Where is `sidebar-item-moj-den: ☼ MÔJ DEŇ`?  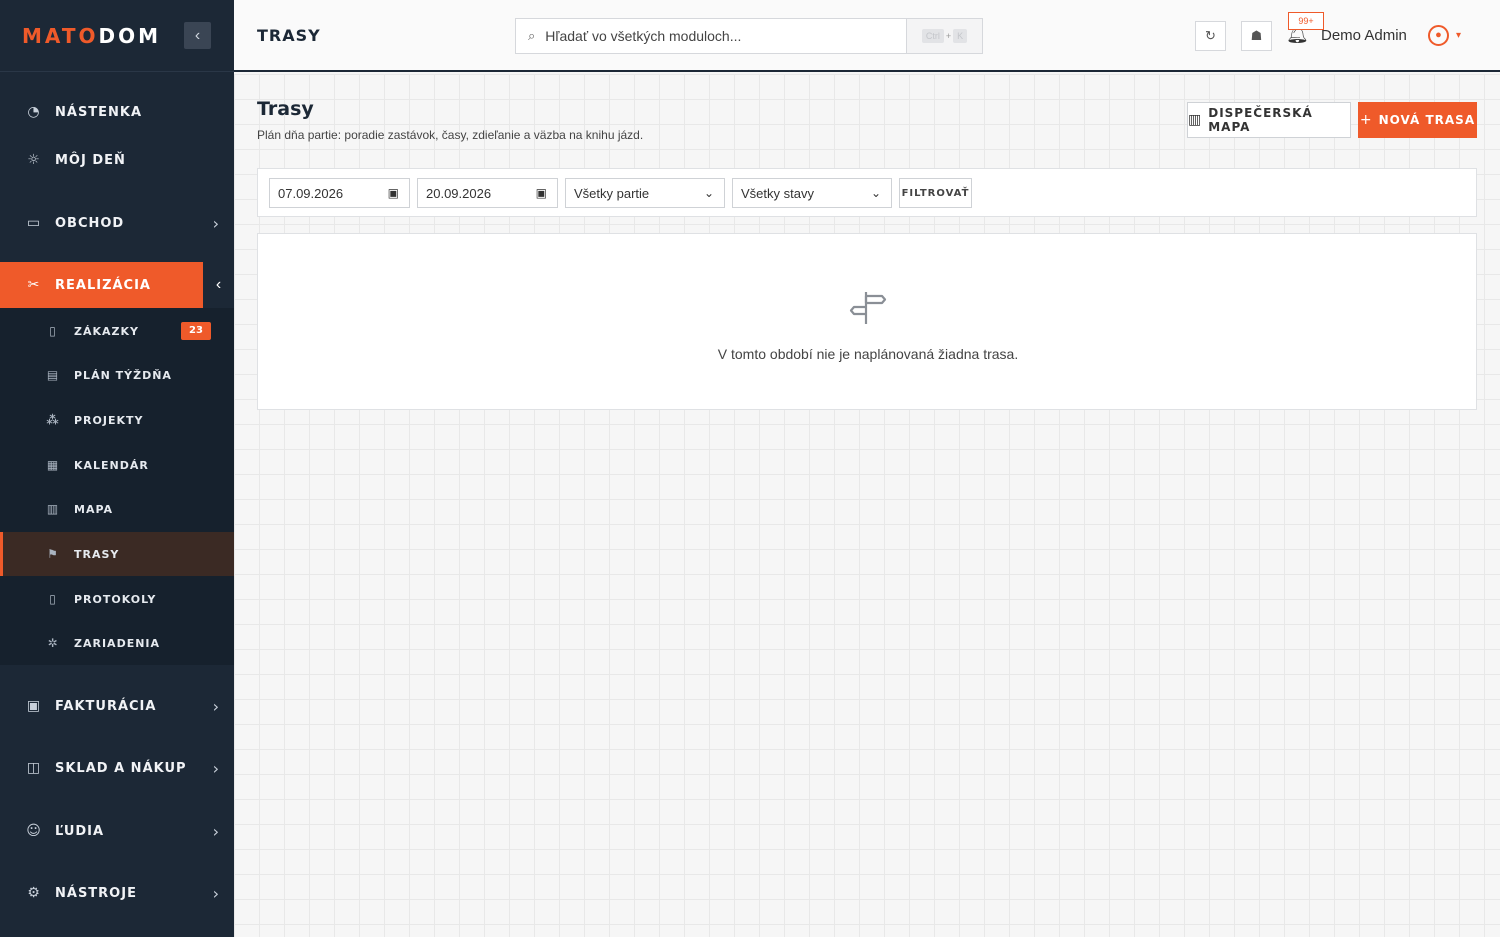 sidebar-item-moj-den: ☼ MÔJ DEŇ is located at coordinates (117, 160).